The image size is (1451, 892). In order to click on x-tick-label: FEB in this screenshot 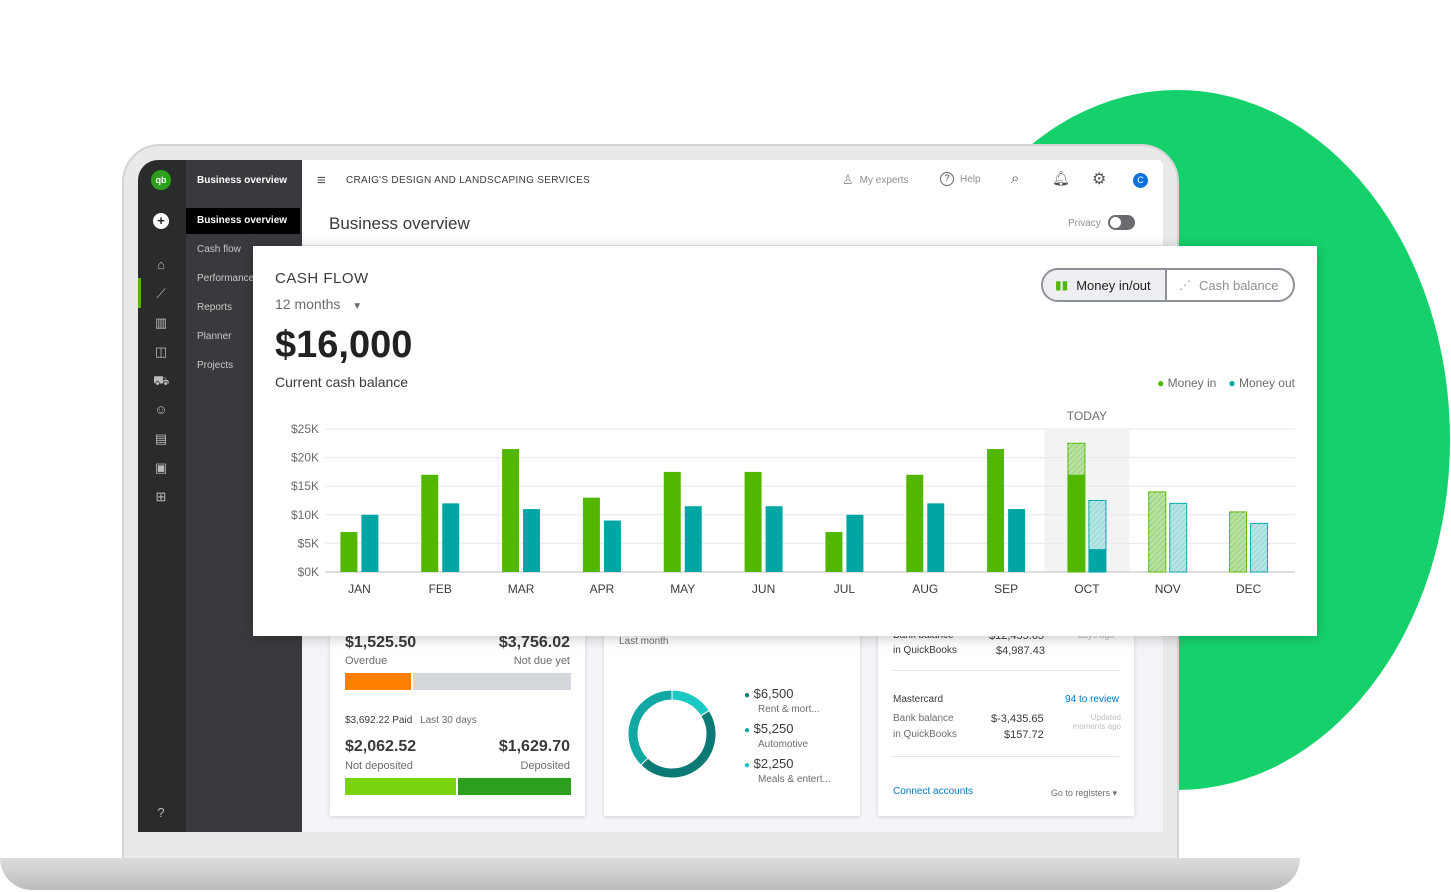, I will do `click(440, 589)`.